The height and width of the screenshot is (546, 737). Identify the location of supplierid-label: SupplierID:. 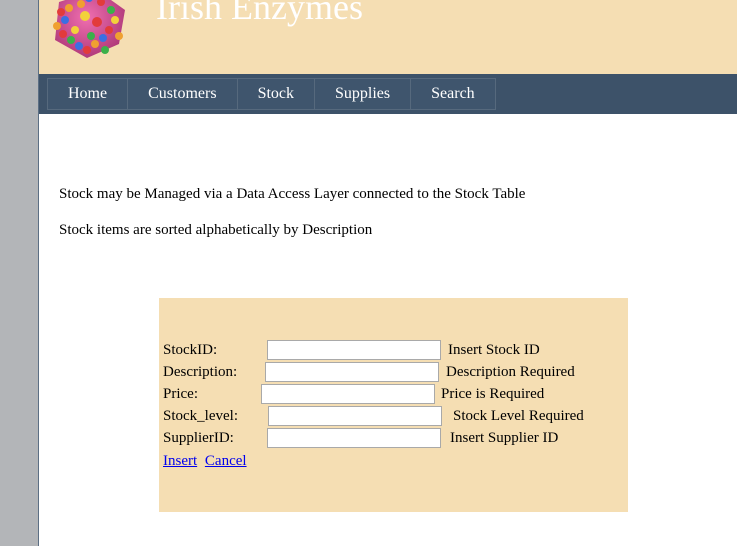
(198, 438).